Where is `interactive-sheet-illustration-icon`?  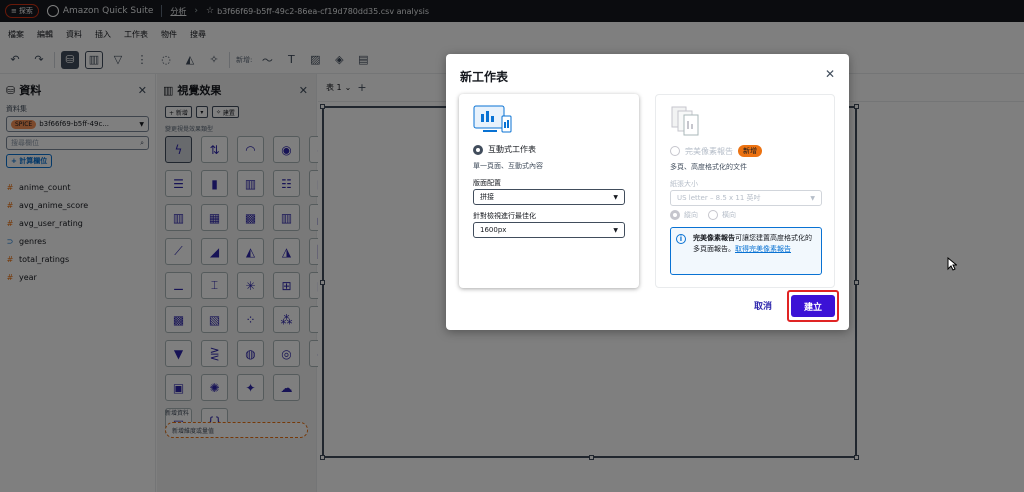
interactive-sheet-illustration-icon is located at coordinates (492, 119).